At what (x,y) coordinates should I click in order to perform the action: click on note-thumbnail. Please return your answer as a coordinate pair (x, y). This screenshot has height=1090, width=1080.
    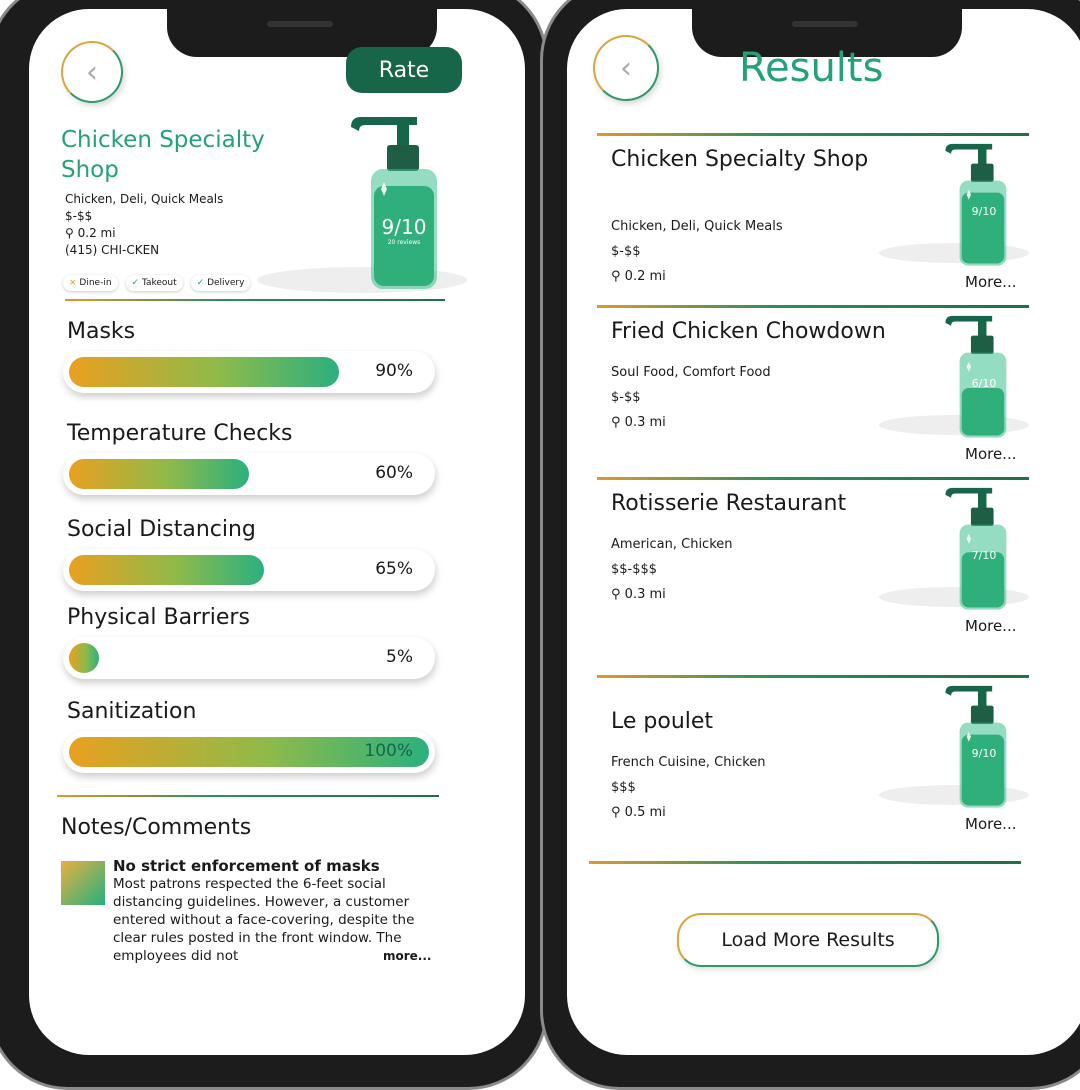
    Looking at the image, I should click on (83, 883).